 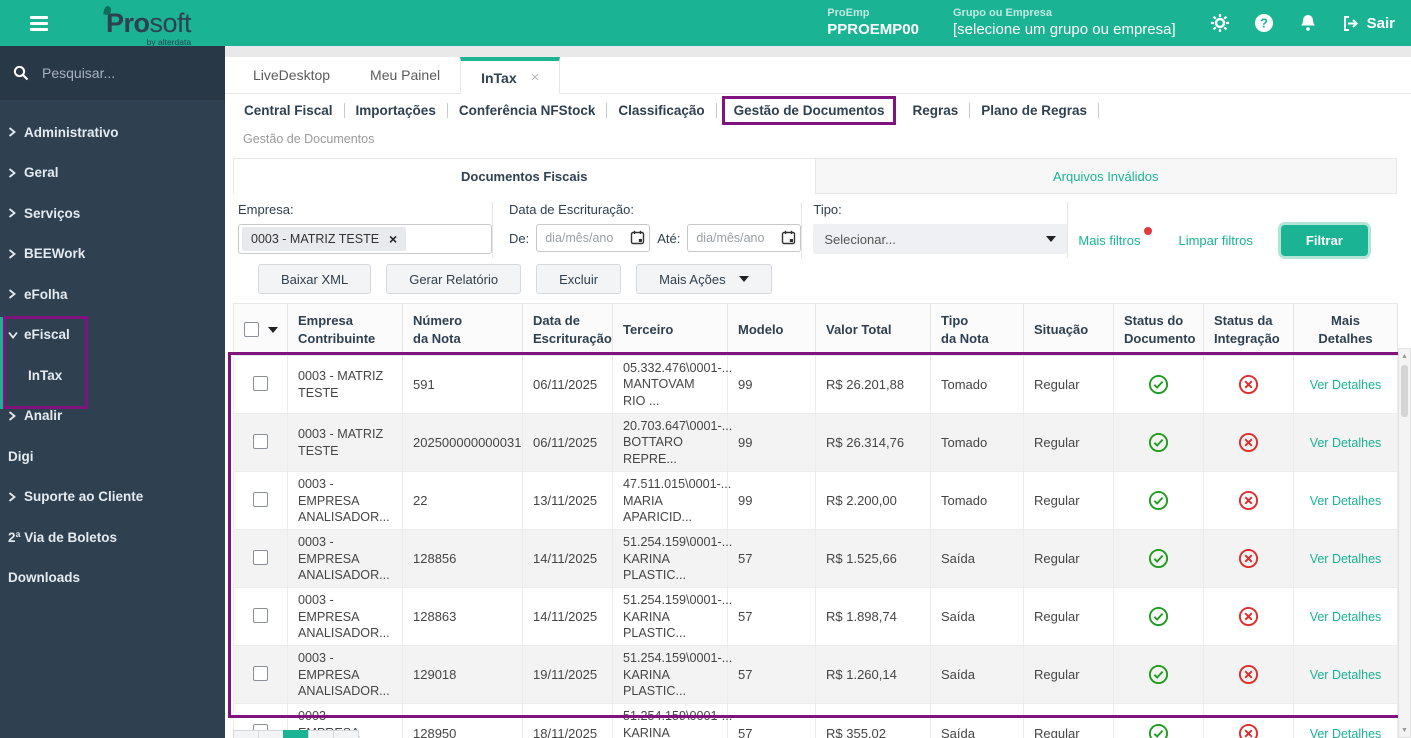 I want to click on action-button: Excluir, so click(x=579, y=279).